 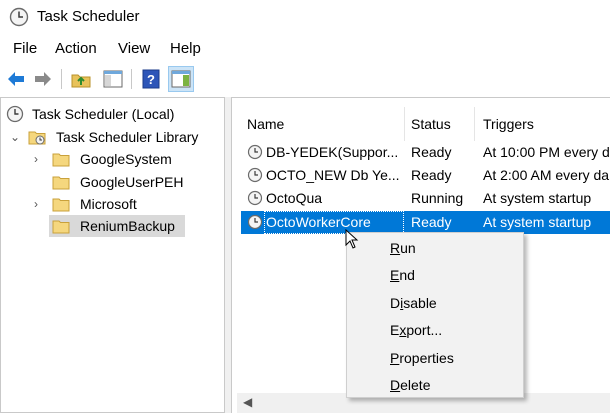 I want to click on task-name: OctoQua, so click(x=294, y=198).